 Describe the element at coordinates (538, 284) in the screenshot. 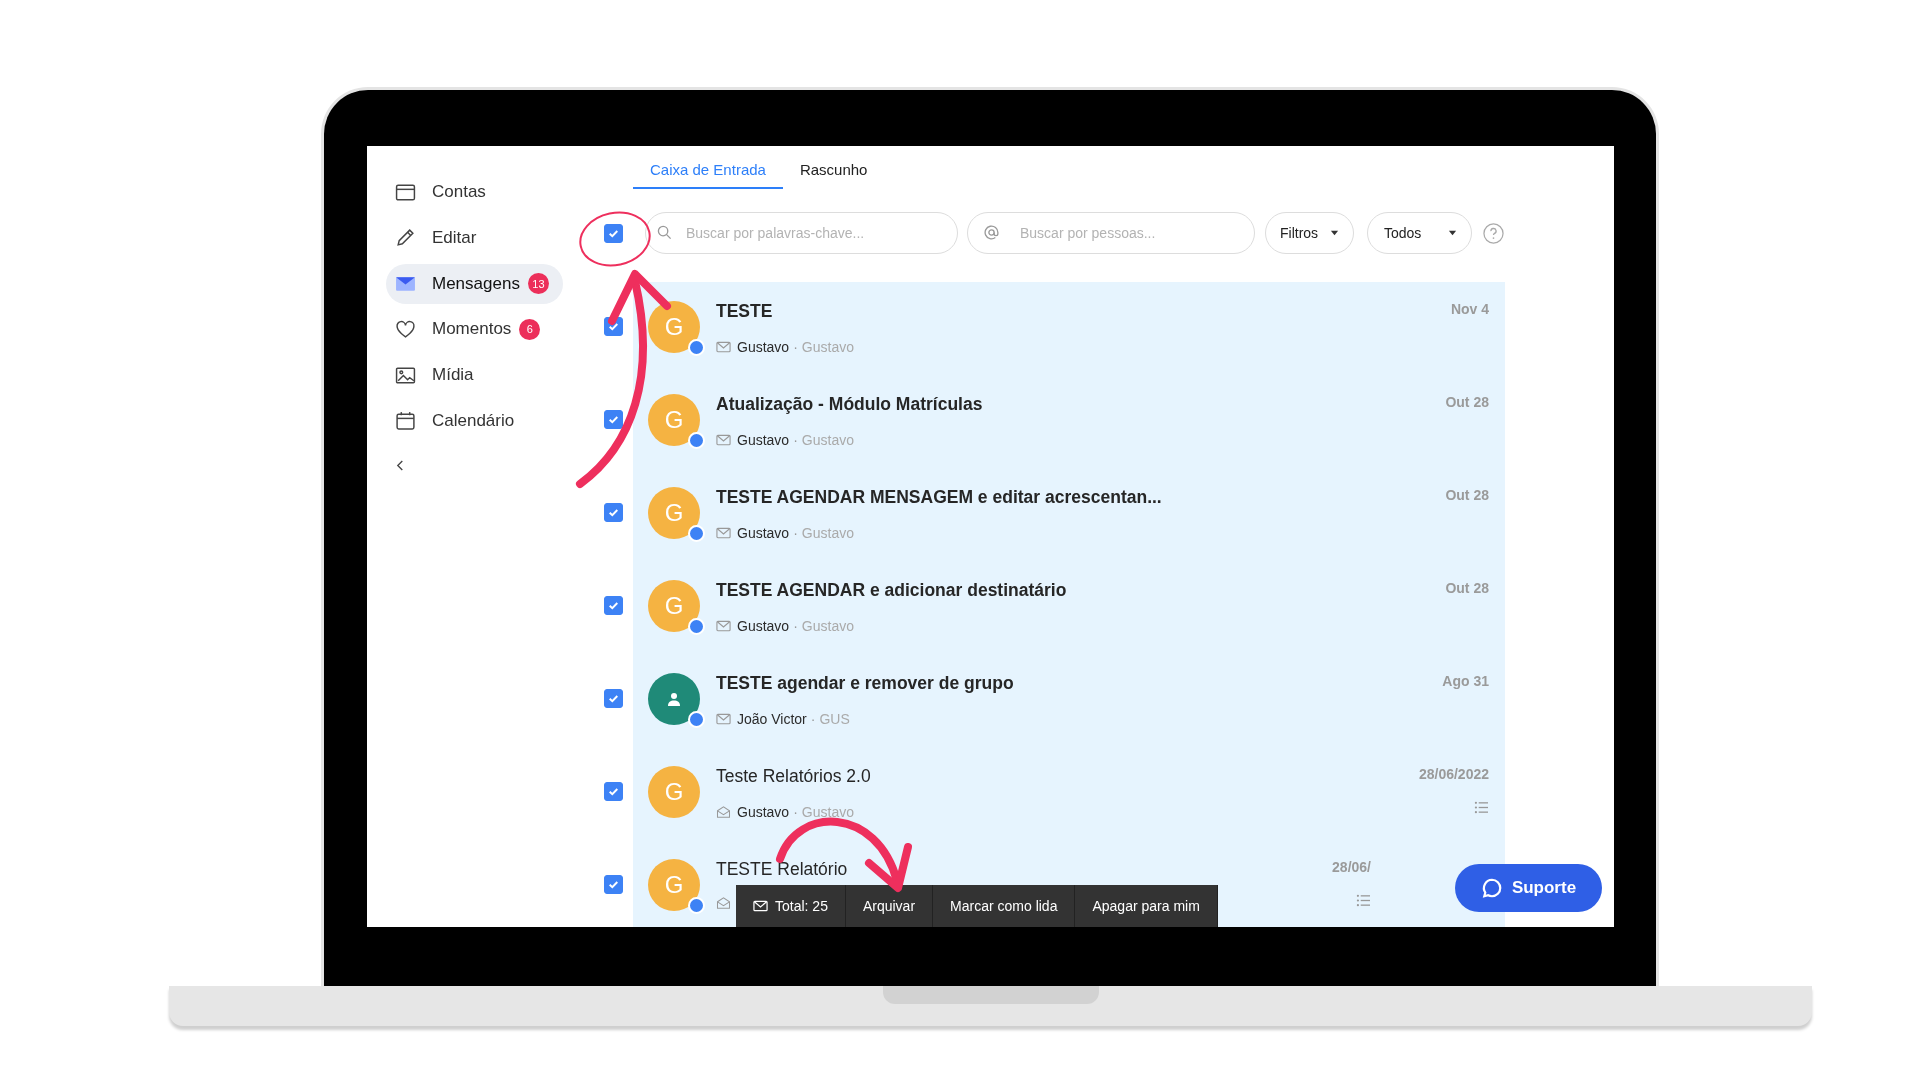

I see `count-badge: 13` at that location.